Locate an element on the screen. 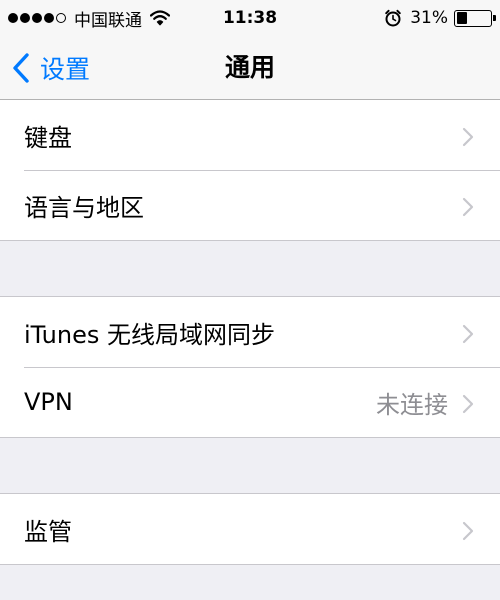  settings-group-regulatory: 监管 is located at coordinates (250, 529).